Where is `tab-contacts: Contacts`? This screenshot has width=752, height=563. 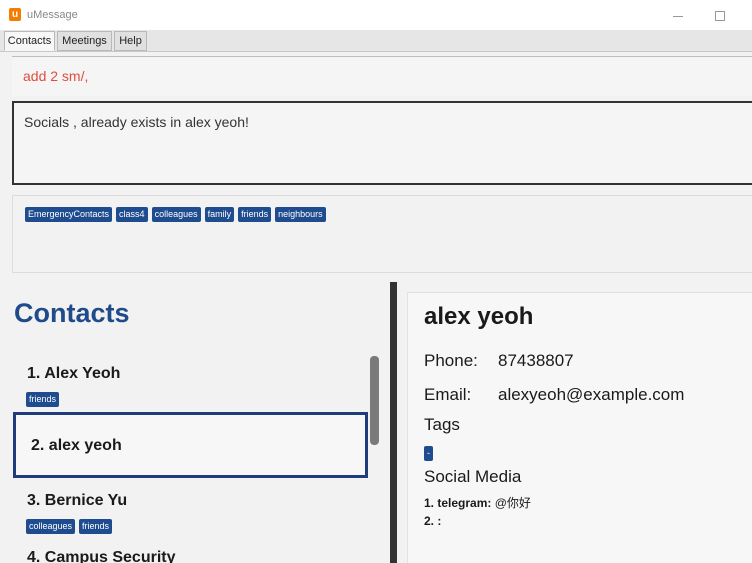 tab-contacts: Contacts is located at coordinates (29, 41).